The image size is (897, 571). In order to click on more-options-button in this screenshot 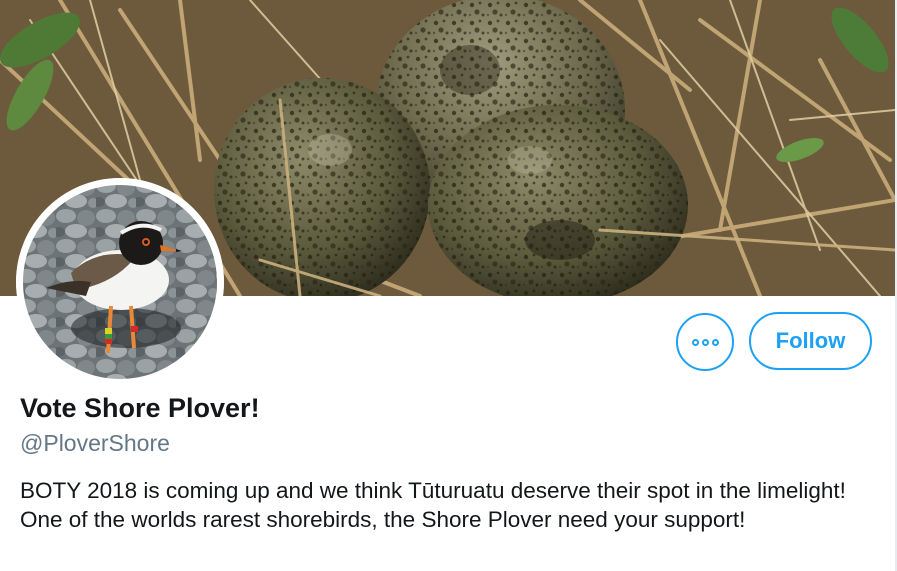, I will do `click(705, 342)`.